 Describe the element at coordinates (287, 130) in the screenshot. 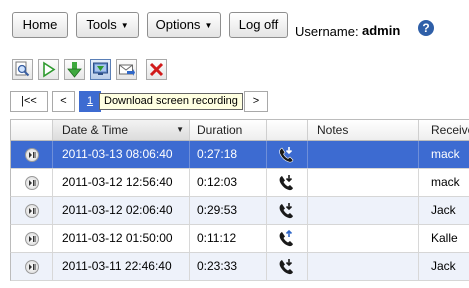

I see `column-header-direction` at that location.